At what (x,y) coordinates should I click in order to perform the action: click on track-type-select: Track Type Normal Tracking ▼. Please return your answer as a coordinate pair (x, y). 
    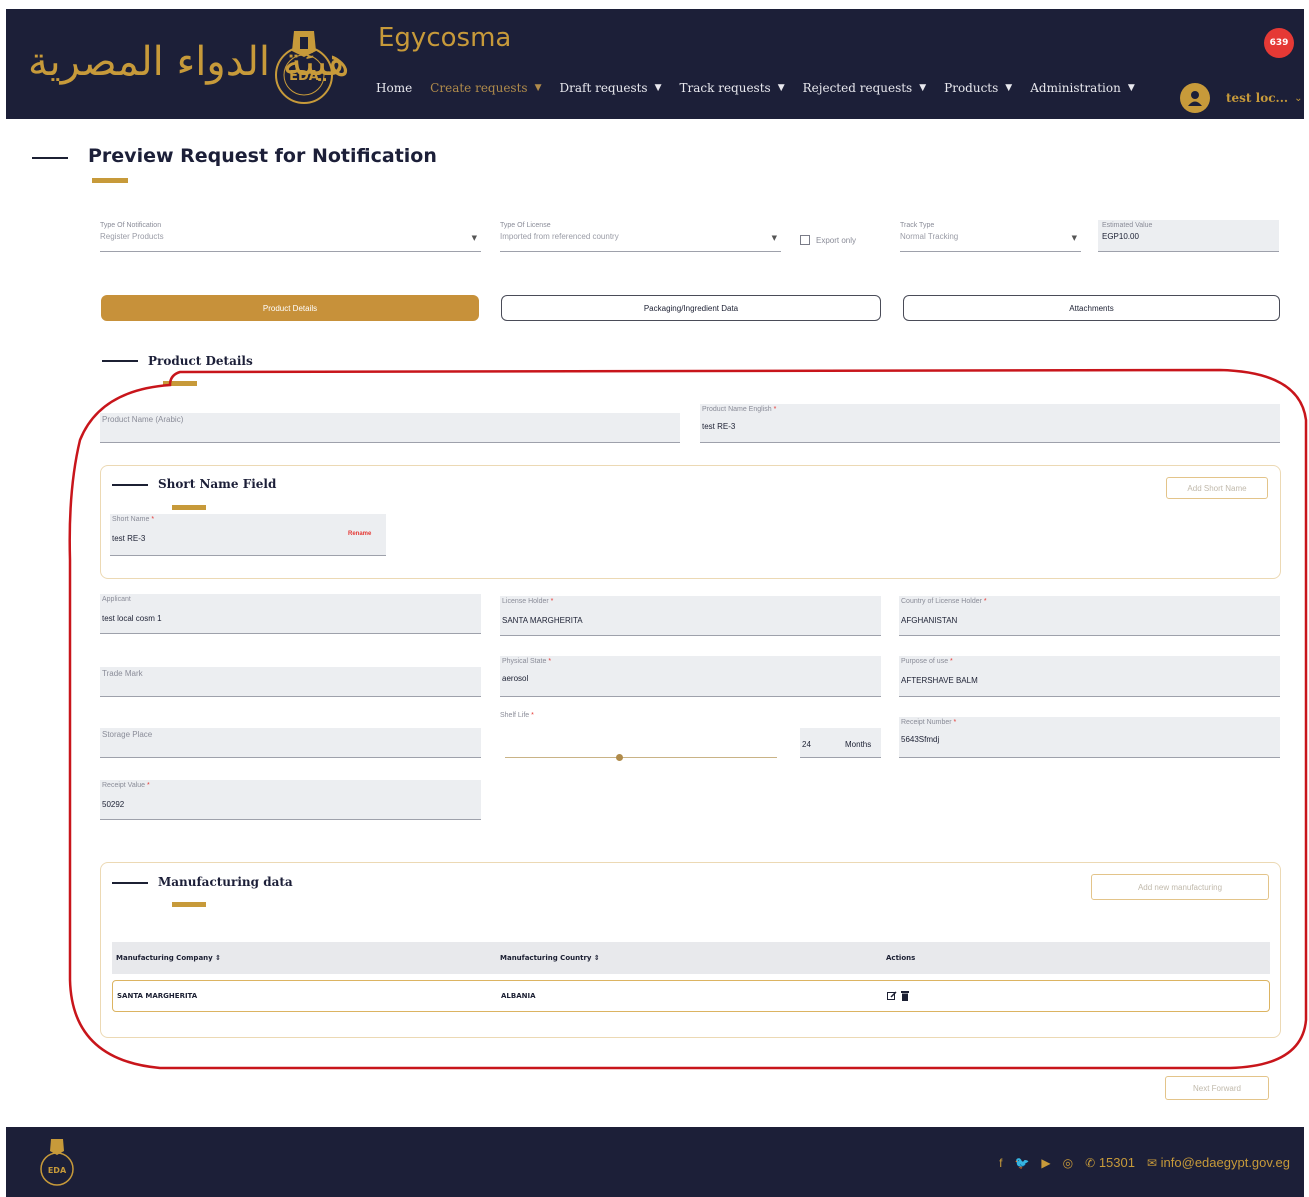
    Looking at the image, I should click on (990, 237).